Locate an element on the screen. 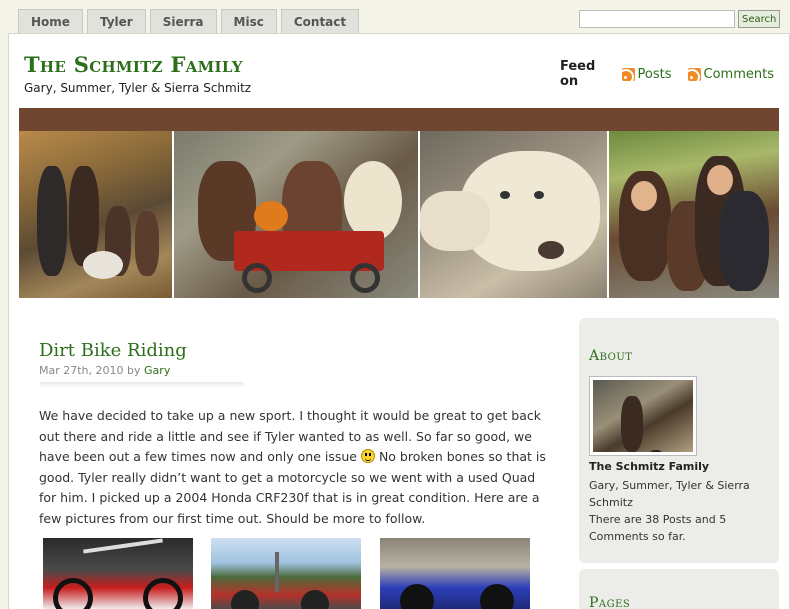 Image resolution: width=790 pixels, height=609 pixels. search-input is located at coordinates (657, 19).